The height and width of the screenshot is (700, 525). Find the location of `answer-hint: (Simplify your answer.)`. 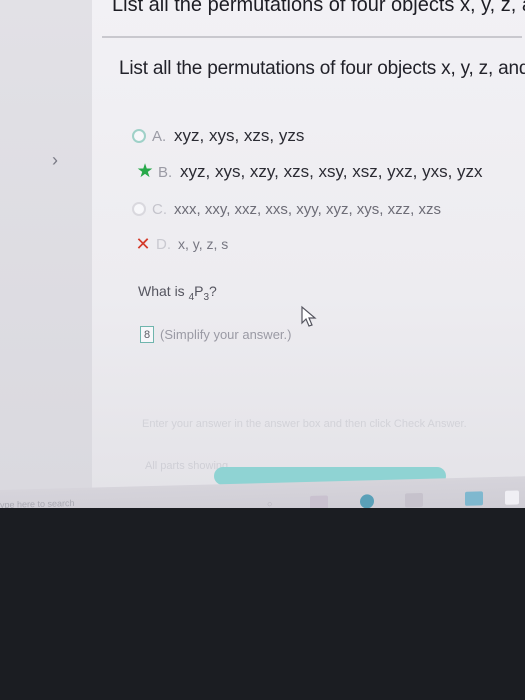

answer-hint: (Simplify your answer.) is located at coordinates (226, 334).